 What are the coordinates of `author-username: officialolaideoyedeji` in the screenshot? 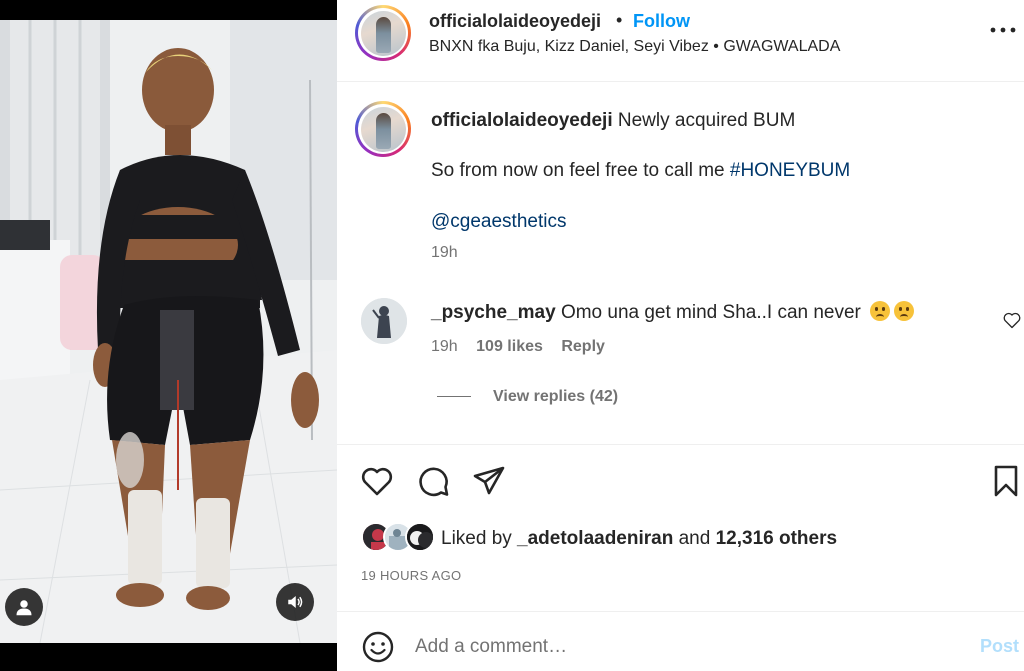 It's located at (515, 21).